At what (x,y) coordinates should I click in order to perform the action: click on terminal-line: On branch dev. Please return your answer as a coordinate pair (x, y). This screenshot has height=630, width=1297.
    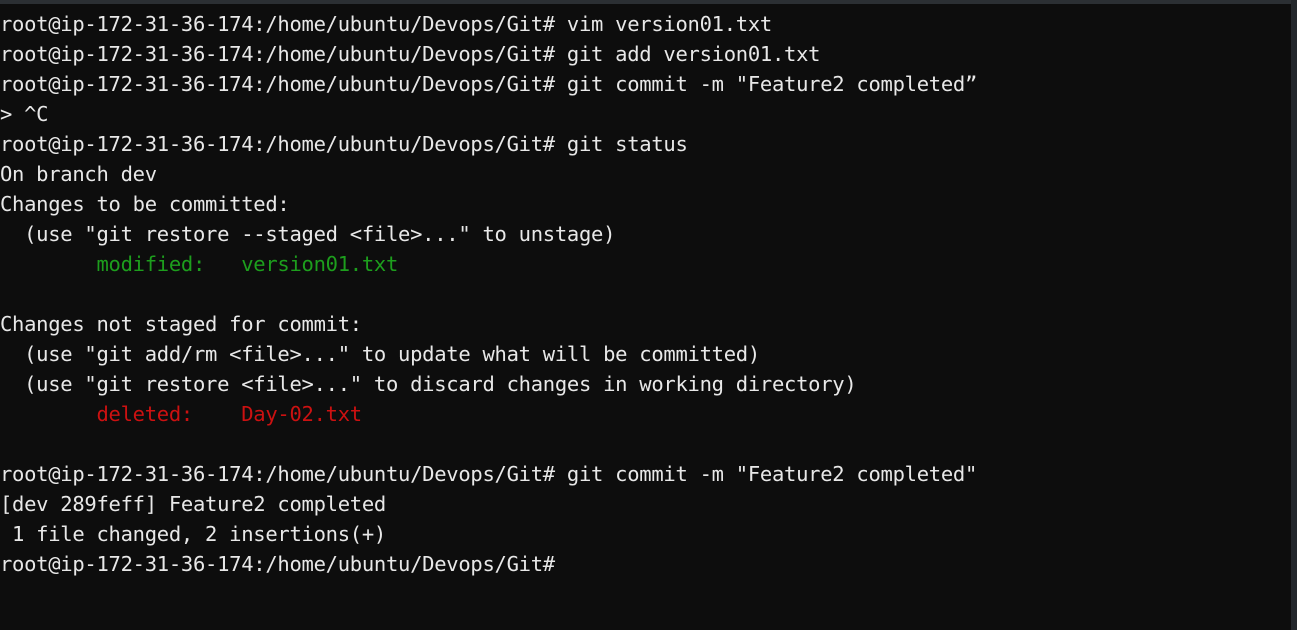
    Looking at the image, I should click on (645, 174).